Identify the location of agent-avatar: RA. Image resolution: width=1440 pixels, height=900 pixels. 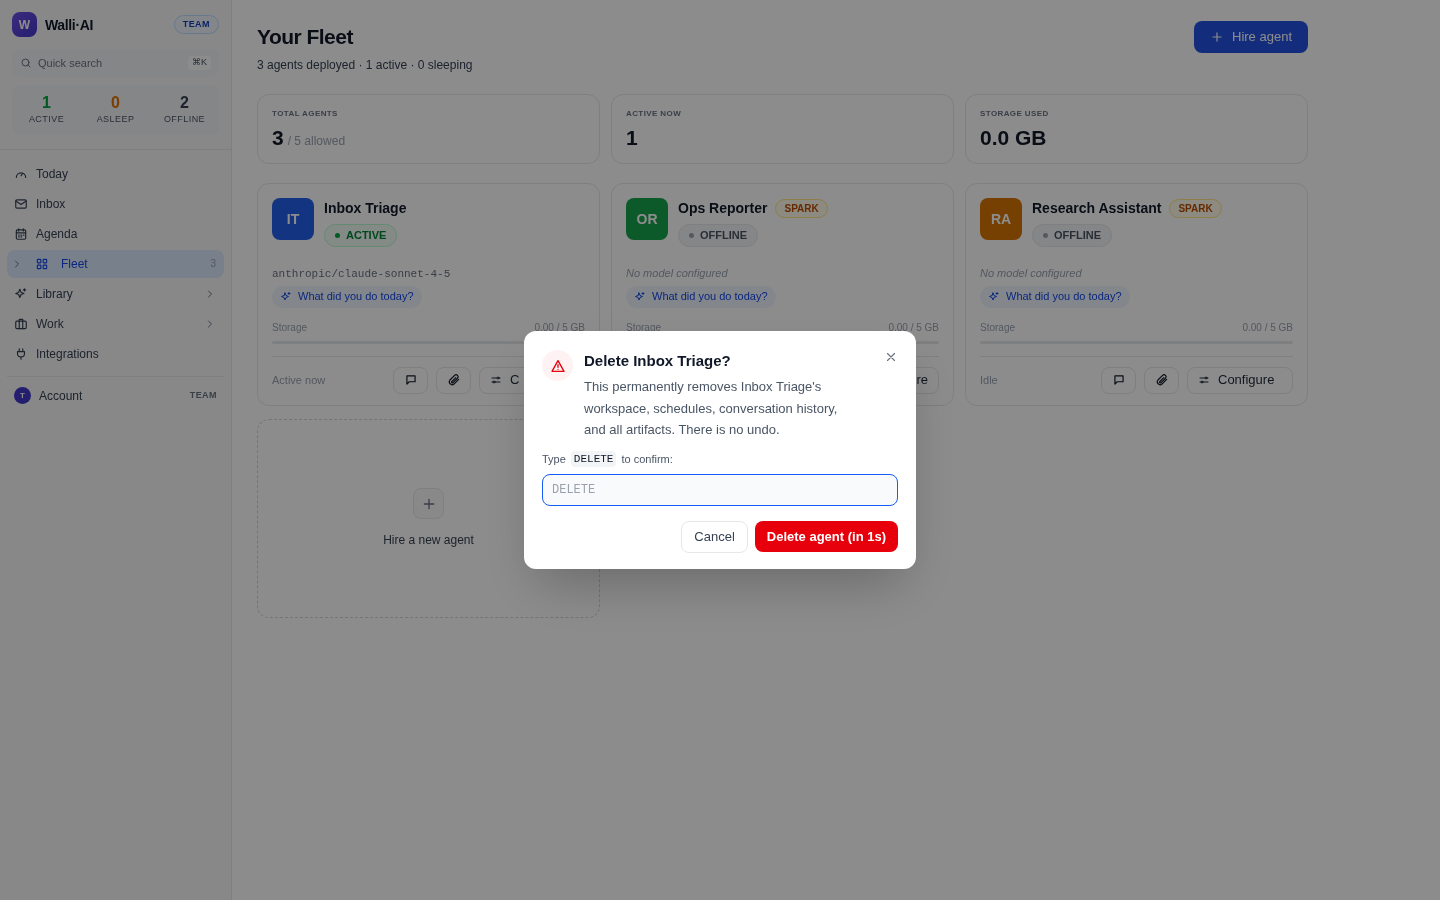
(1001, 219).